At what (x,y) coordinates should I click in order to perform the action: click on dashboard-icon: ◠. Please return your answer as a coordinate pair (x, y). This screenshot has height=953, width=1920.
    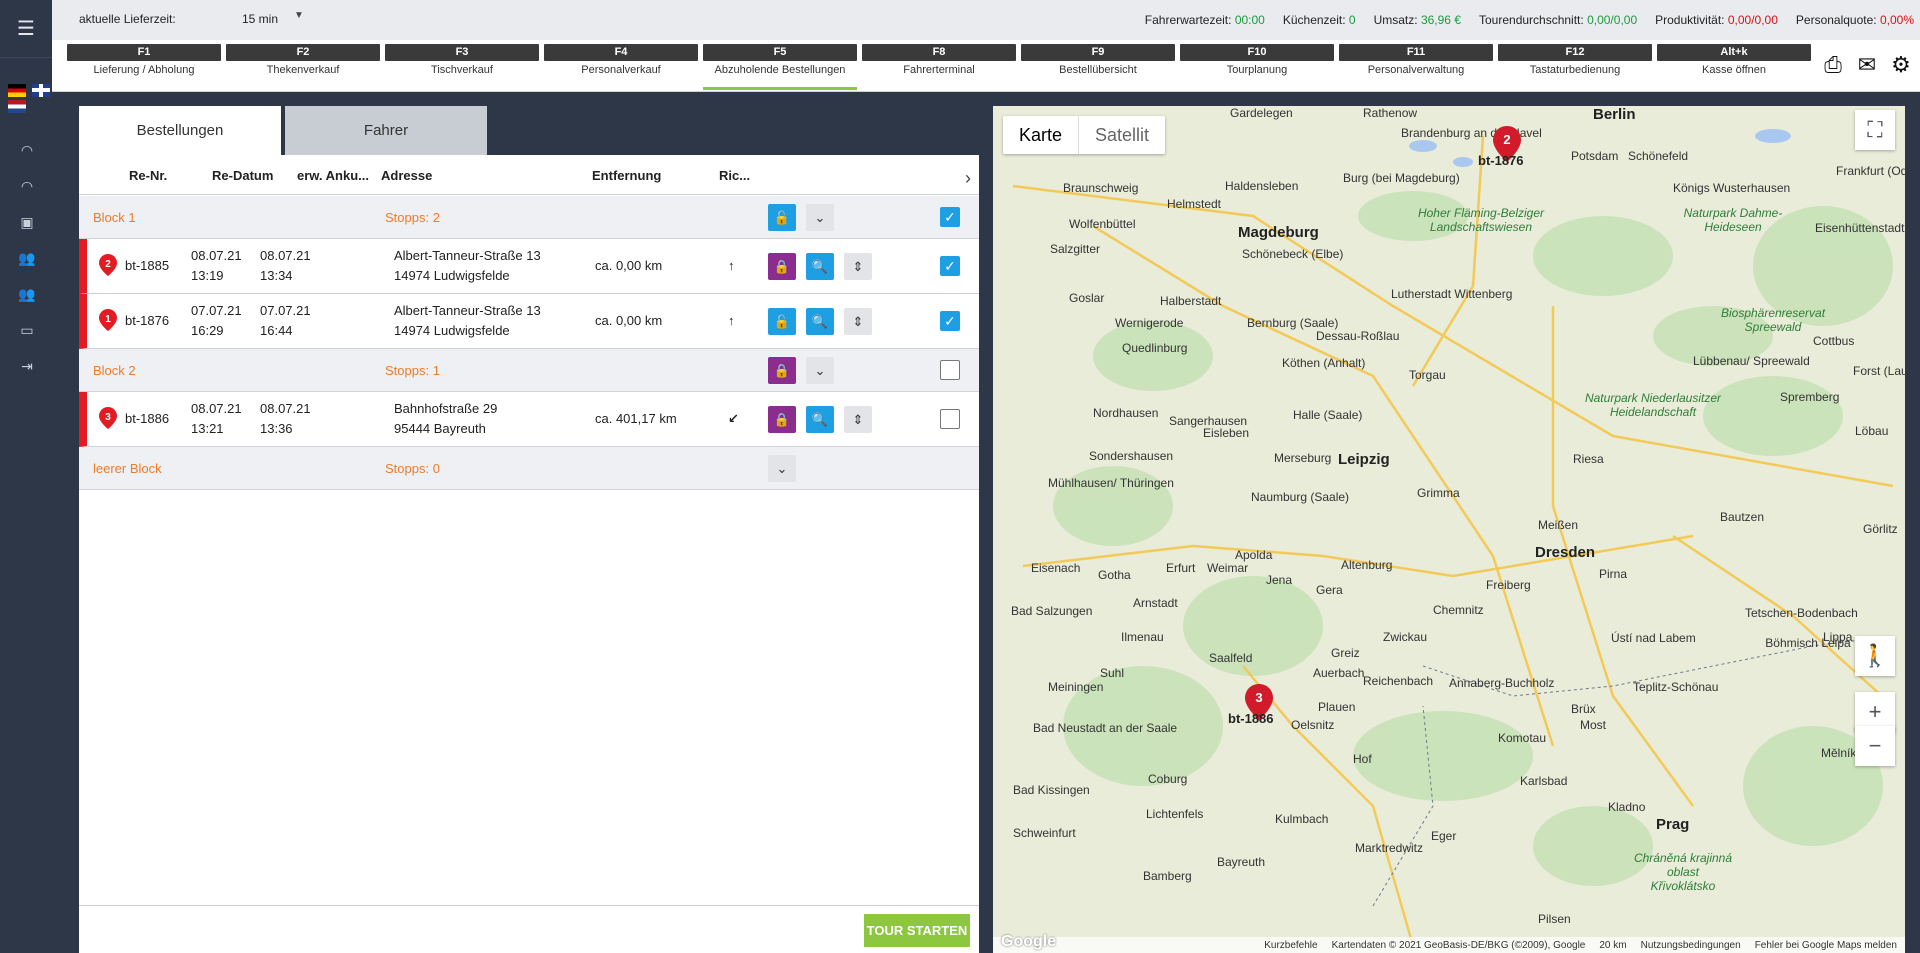
    Looking at the image, I should click on (27, 150).